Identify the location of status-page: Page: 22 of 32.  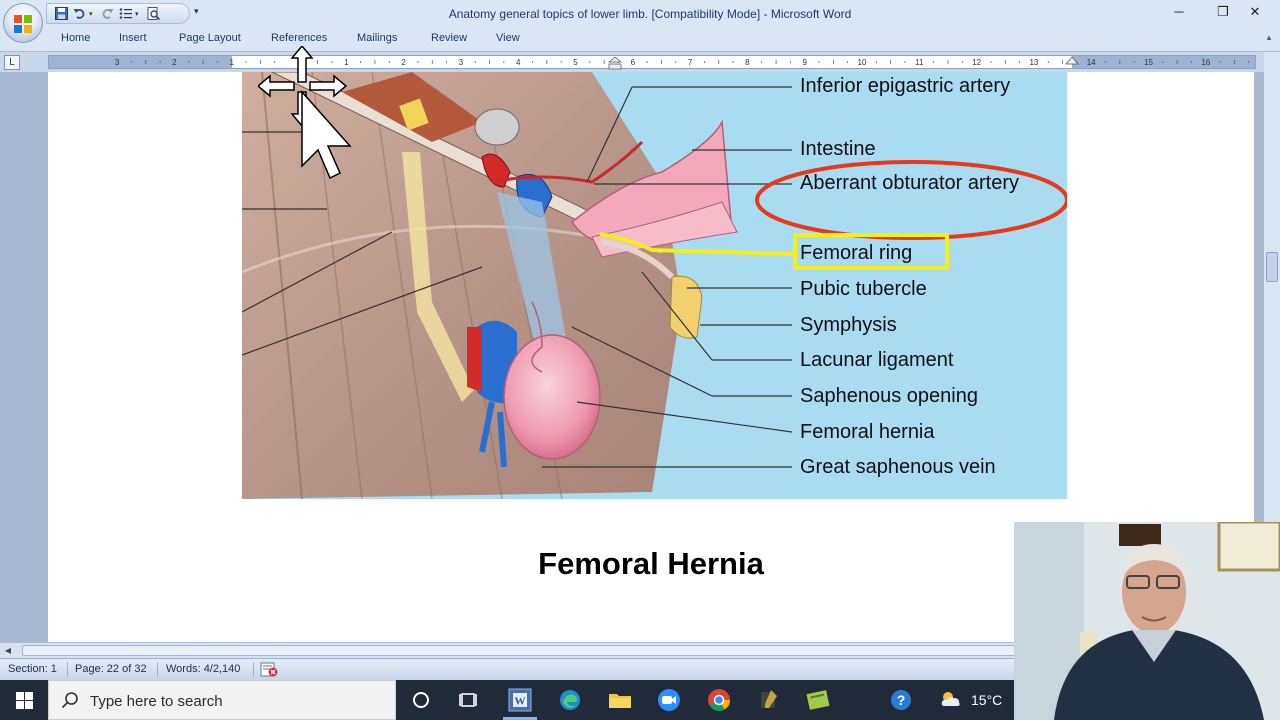
(111, 669).